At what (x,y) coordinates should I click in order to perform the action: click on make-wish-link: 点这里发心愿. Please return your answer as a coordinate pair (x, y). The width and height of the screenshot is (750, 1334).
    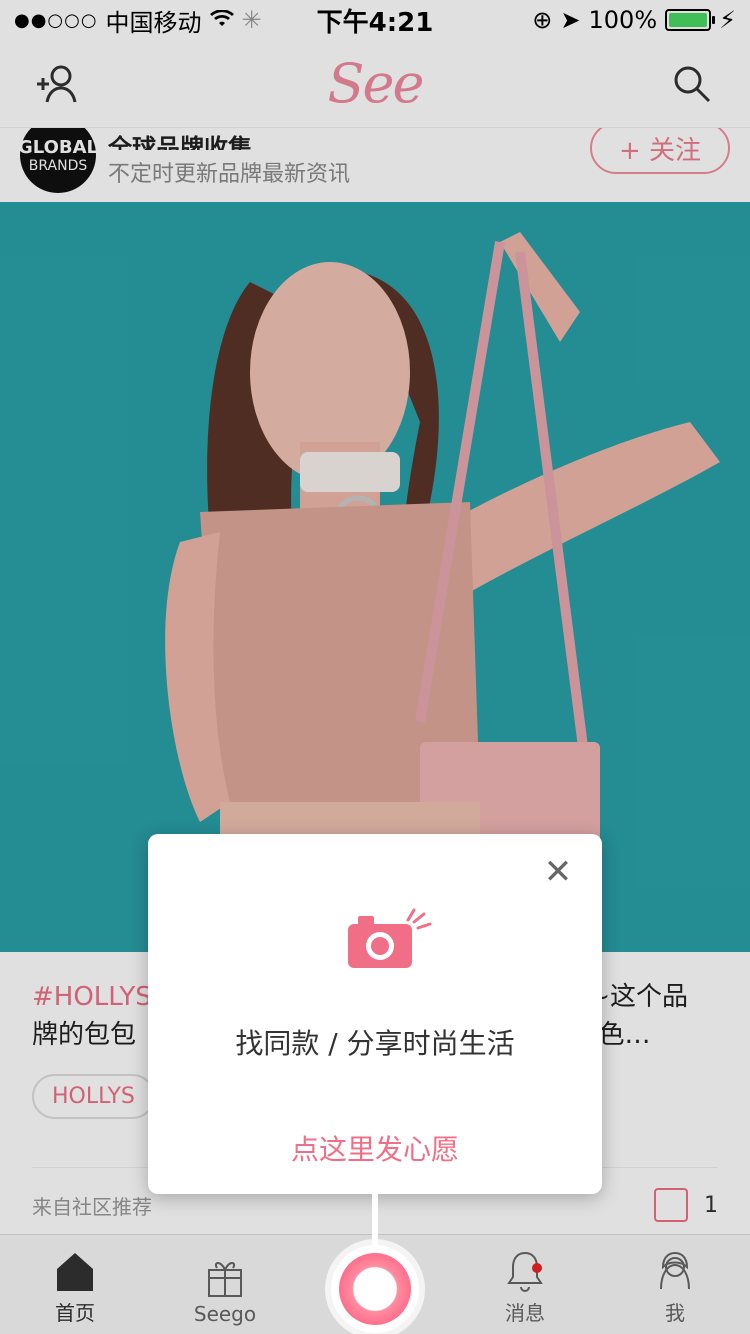
    Looking at the image, I should click on (375, 1148).